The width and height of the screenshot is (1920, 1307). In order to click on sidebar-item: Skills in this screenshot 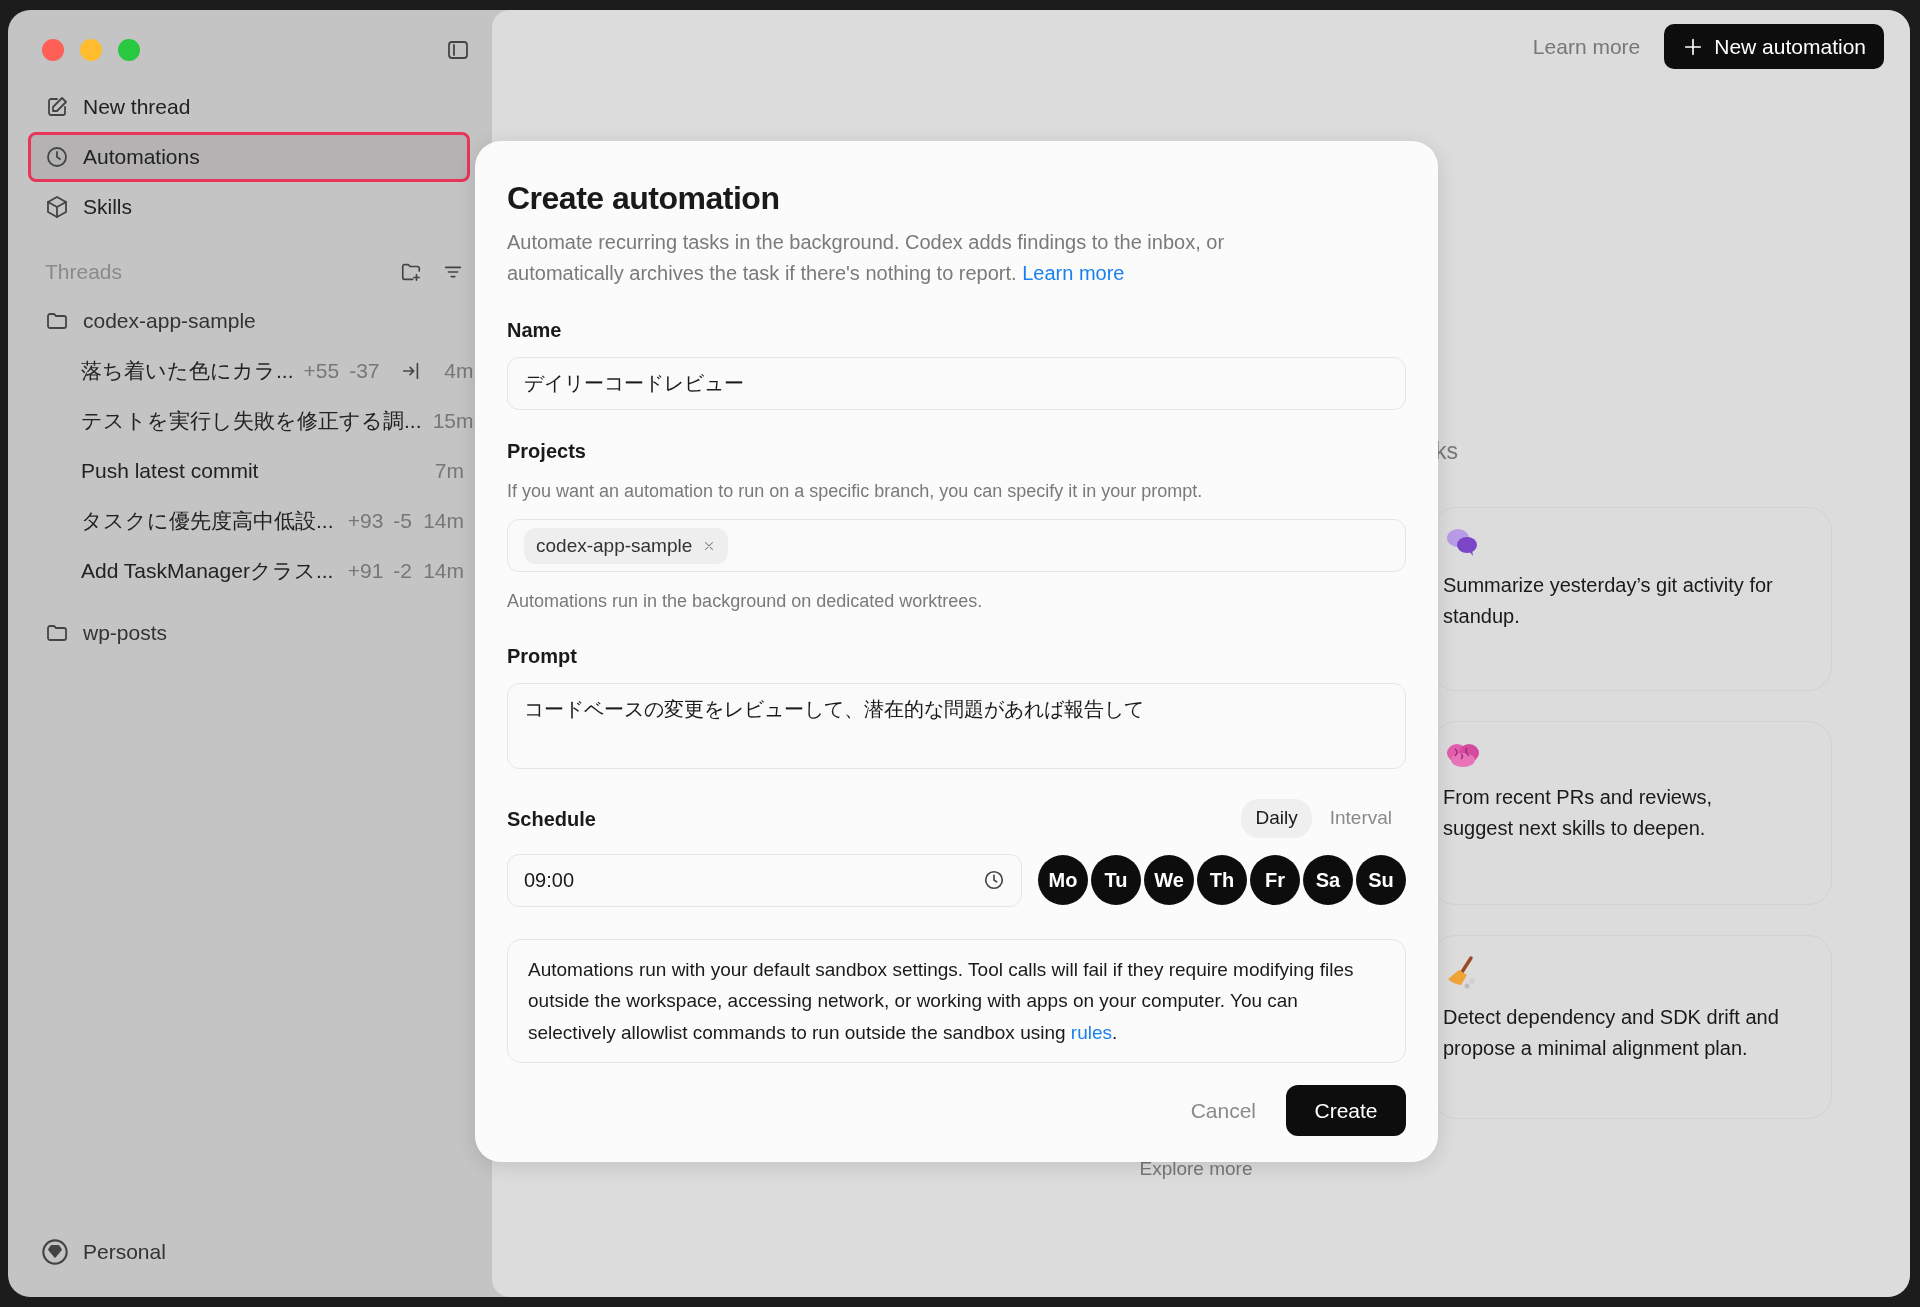, I will do `click(249, 207)`.